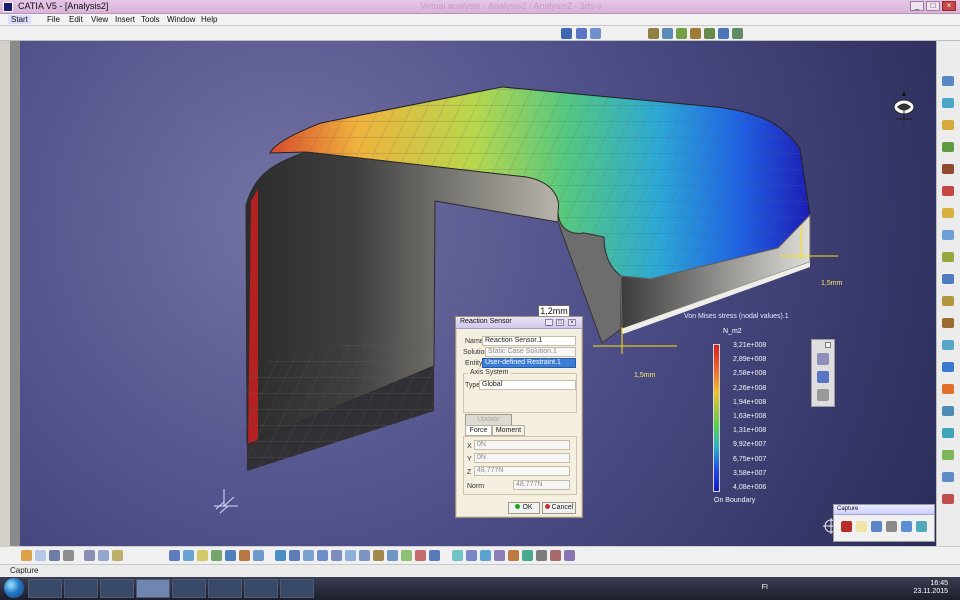 The width and height of the screenshot is (960, 600). I want to click on tab-moment: Moment, so click(508, 430).